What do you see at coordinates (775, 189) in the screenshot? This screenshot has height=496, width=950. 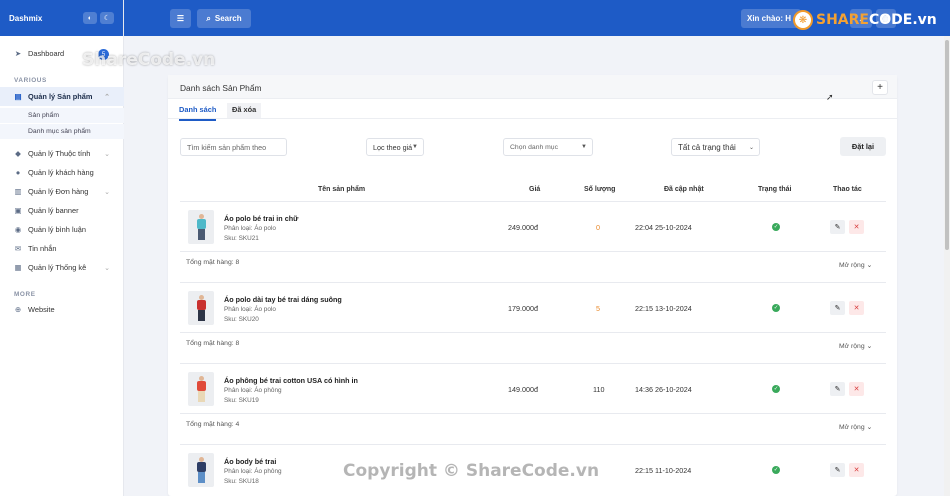 I see `col-header-status: Trạng thái` at bounding box center [775, 189].